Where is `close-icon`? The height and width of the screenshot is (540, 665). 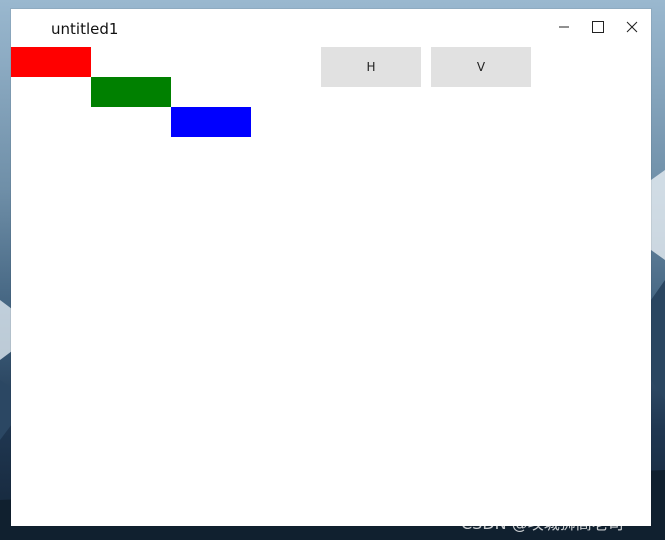
close-icon is located at coordinates (632, 27).